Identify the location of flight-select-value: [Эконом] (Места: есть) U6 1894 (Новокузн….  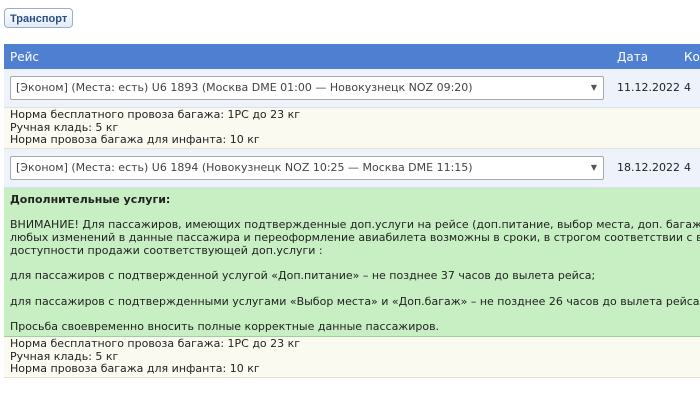
(244, 167).